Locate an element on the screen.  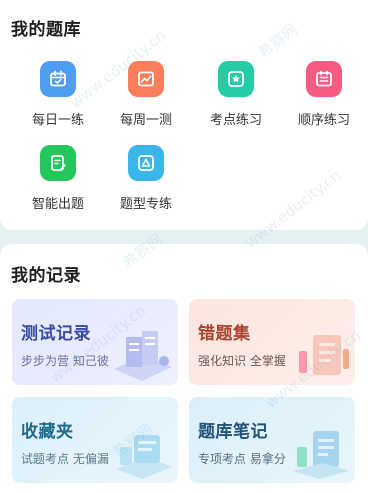
error-set-subtitle: 强化知识 全掌握 is located at coordinates (242, 361).